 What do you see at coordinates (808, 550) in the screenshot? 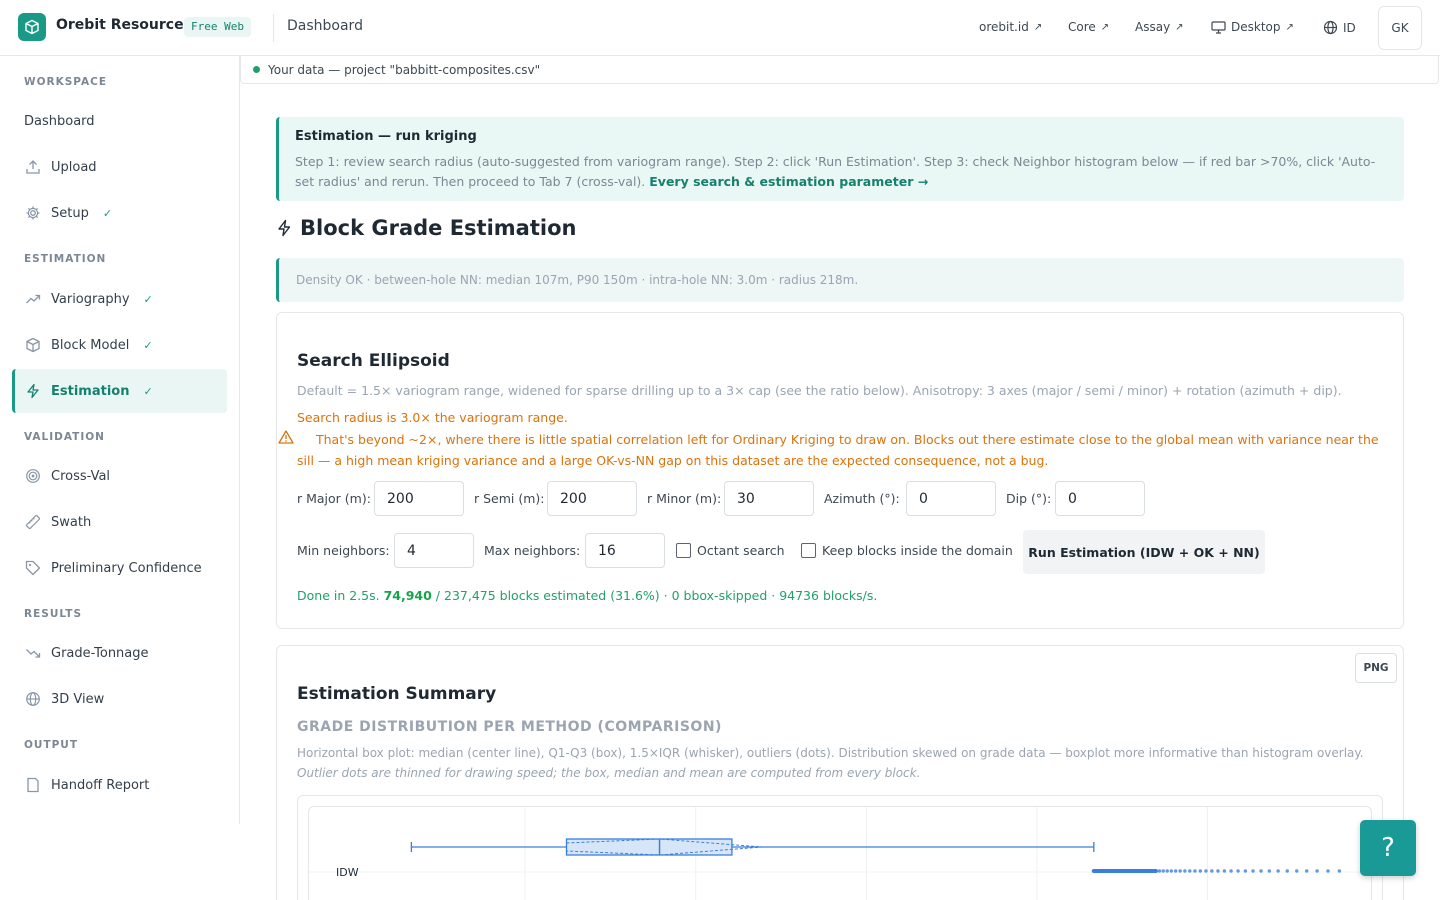
I see `keep-blocks-checkbox` at bounding box center [808, 550].